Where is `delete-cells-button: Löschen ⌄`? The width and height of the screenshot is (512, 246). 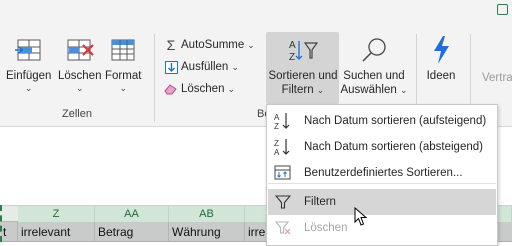
delete-cells-button: Löschen ⌄ is located at coordinates (79, 63).